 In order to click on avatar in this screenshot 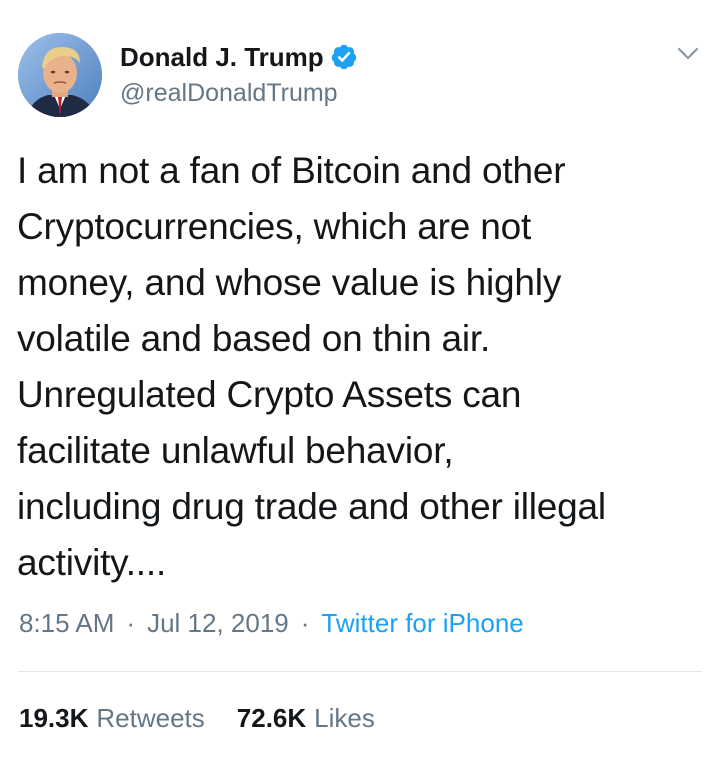, I will do `click(60, 75)`.